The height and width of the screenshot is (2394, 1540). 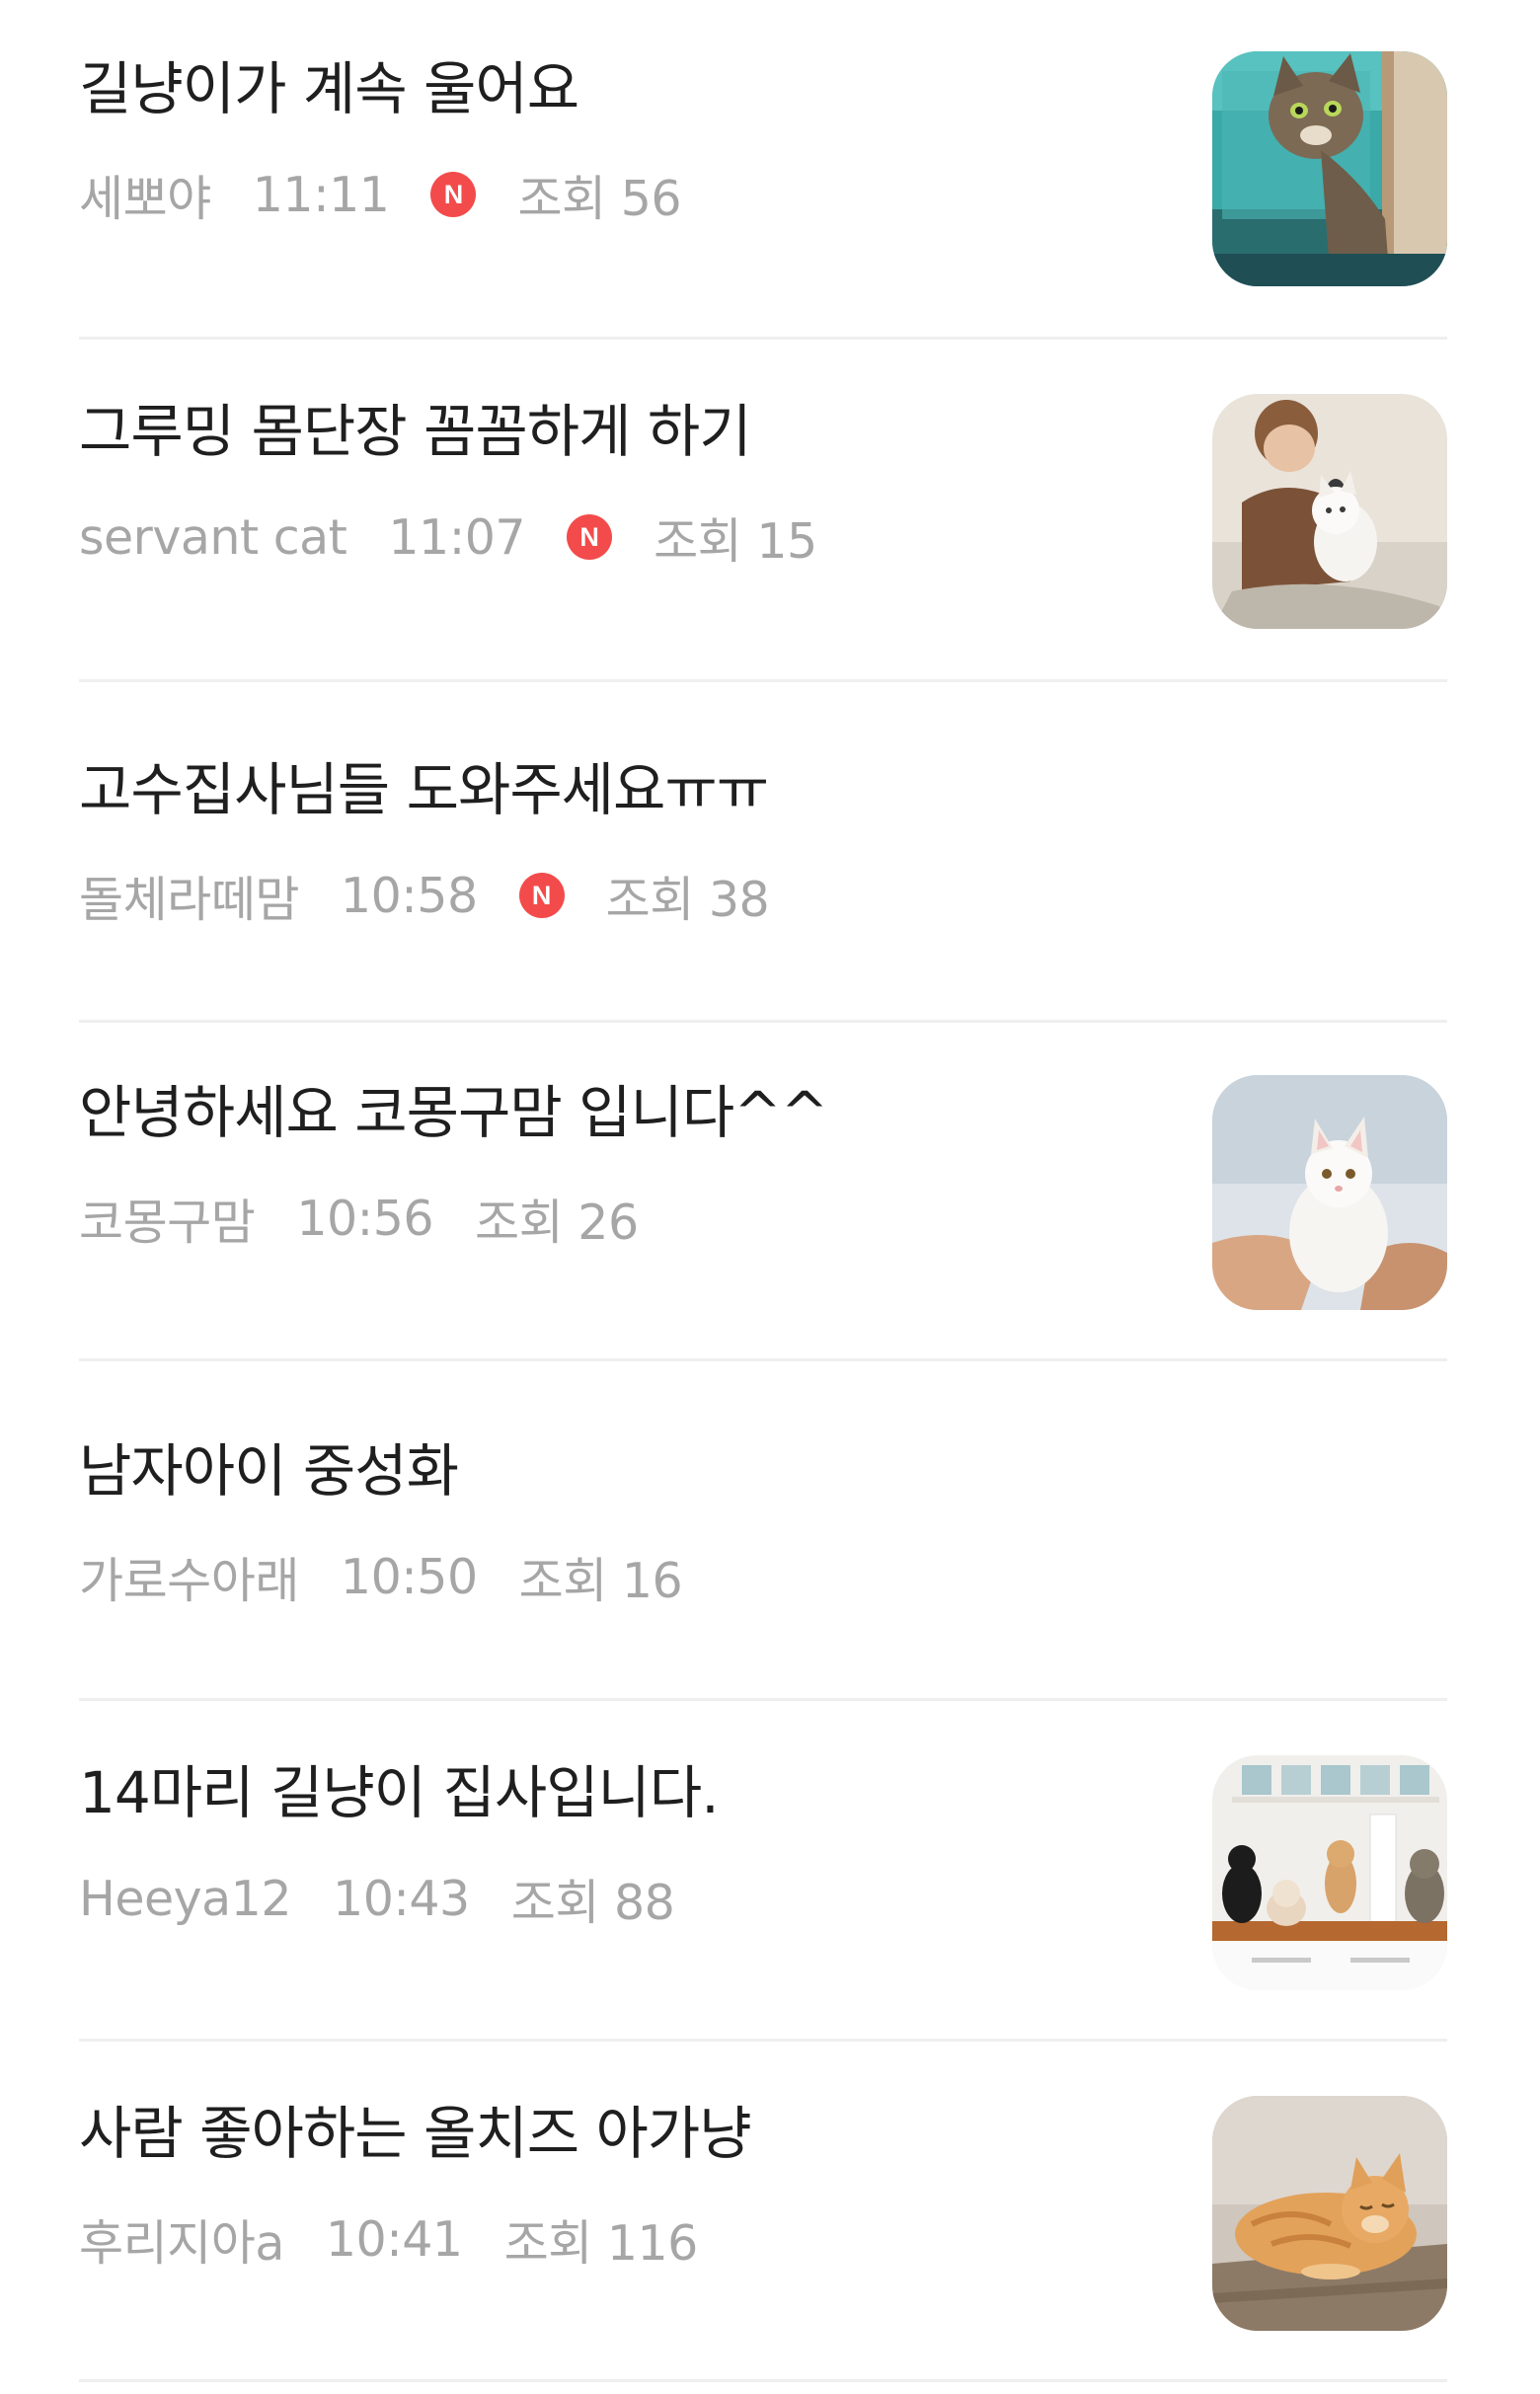 What do you see at coordinates (770, 170) in the screenshot?
I see `list-item-post: 길냥이가 계속 울어요 세뽀야 11:11 N 조회 56` at bounding box center [770, 170].